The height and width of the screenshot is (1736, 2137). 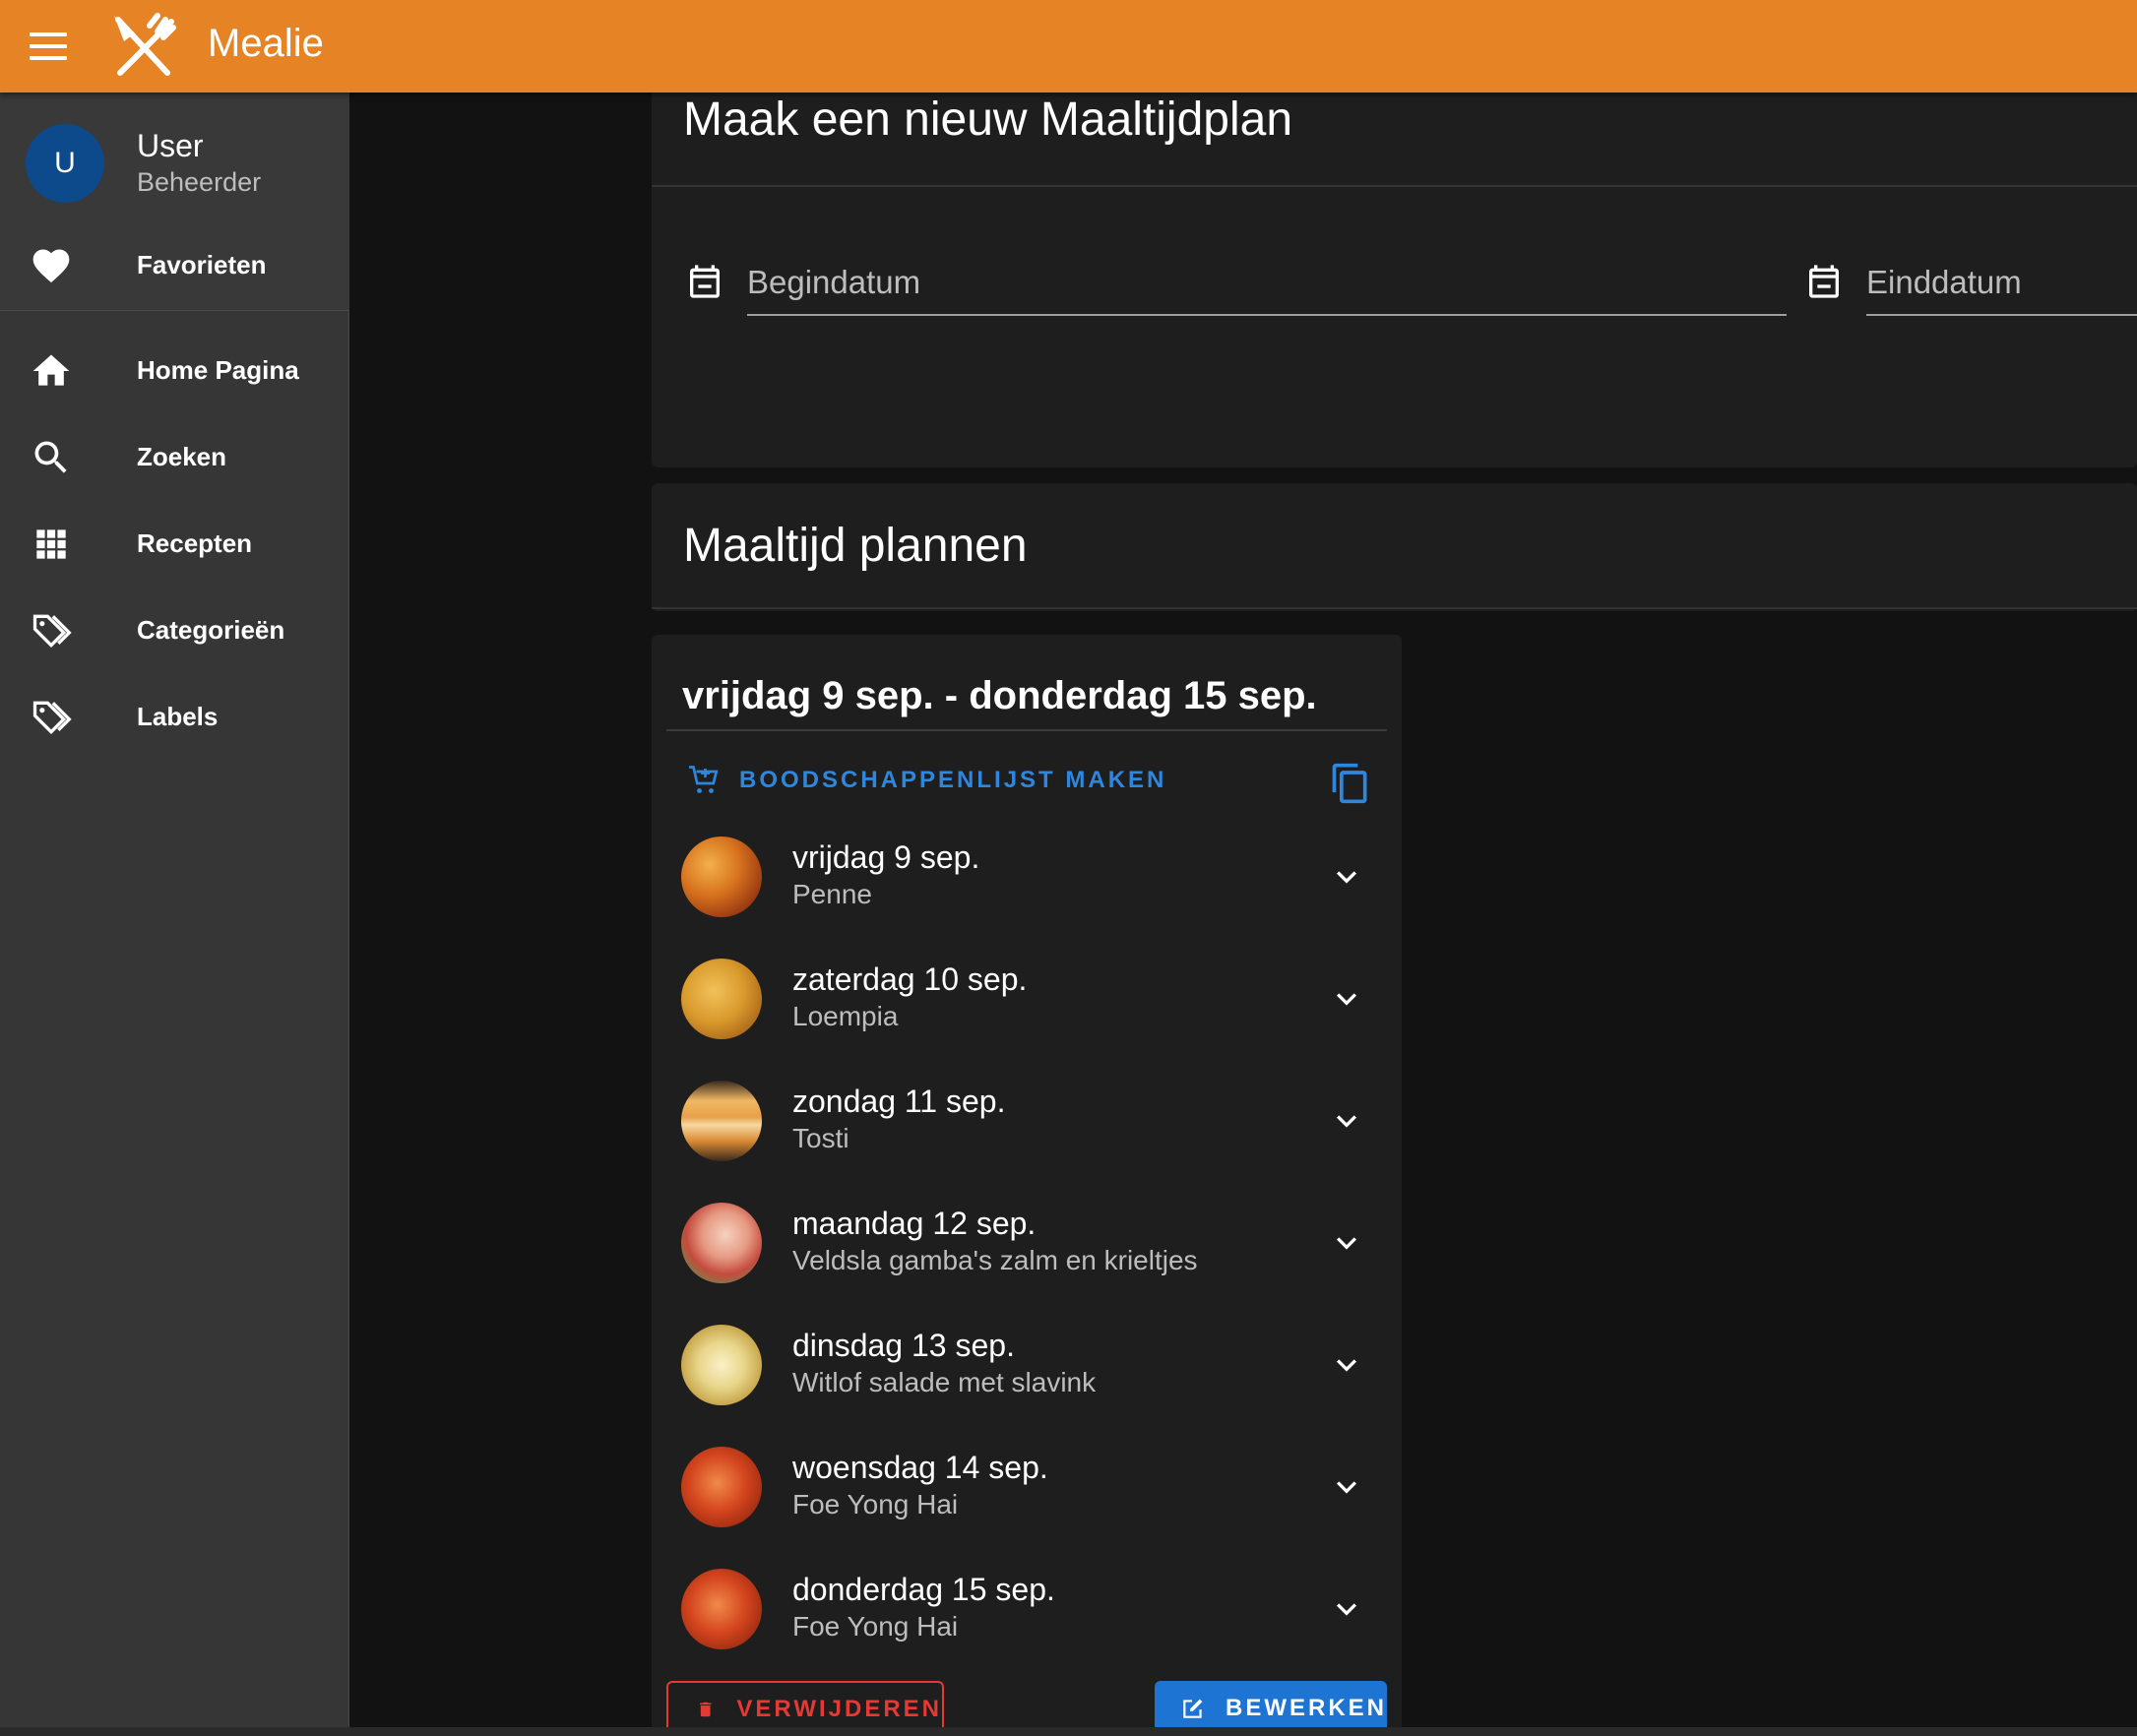 I want to click on user-role: Beheerder, so click(x=199, y=182).